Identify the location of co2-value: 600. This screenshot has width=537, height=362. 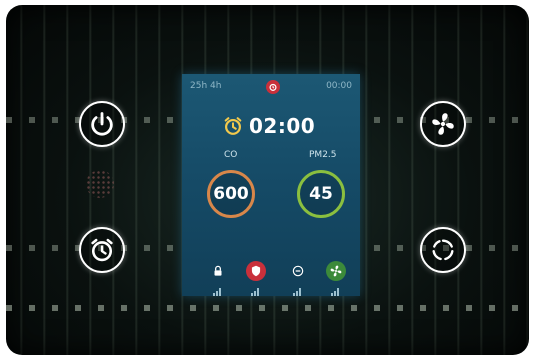
(231, 194).